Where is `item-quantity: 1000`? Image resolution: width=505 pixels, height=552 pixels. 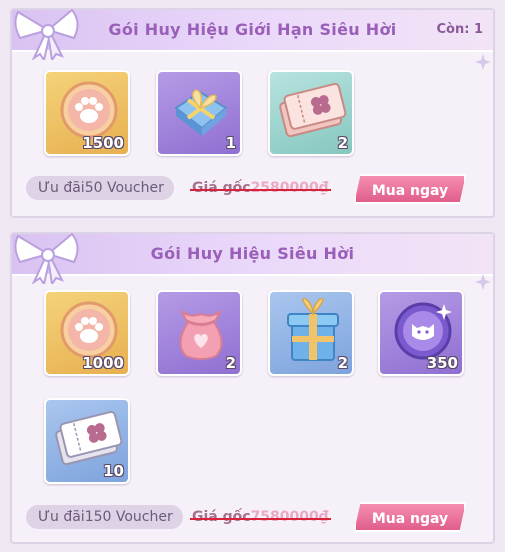 item-quantity: 1000 is located at coordinates (103, 363).